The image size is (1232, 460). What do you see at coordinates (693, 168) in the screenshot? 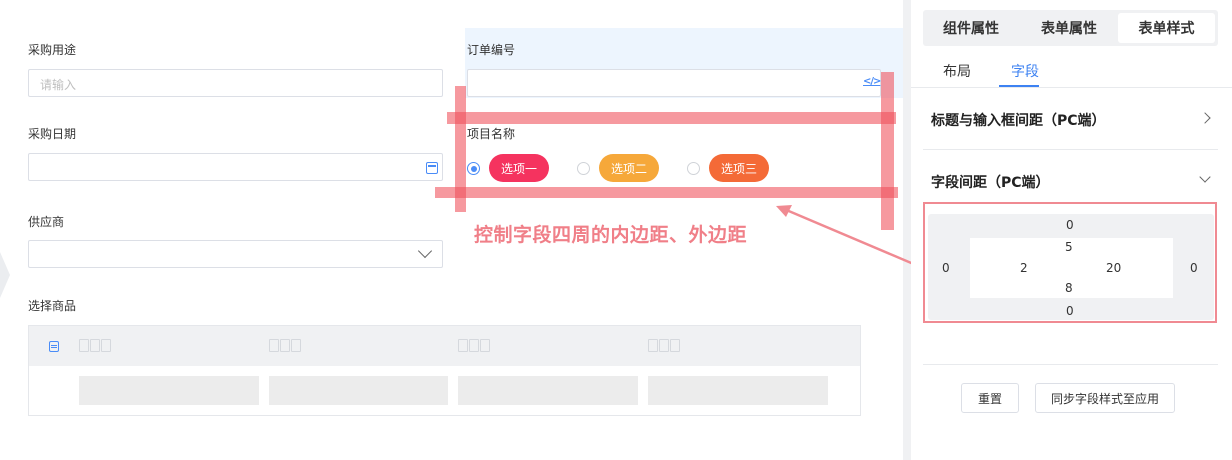
I see `option3-radio` at bounding box center [693, 168].